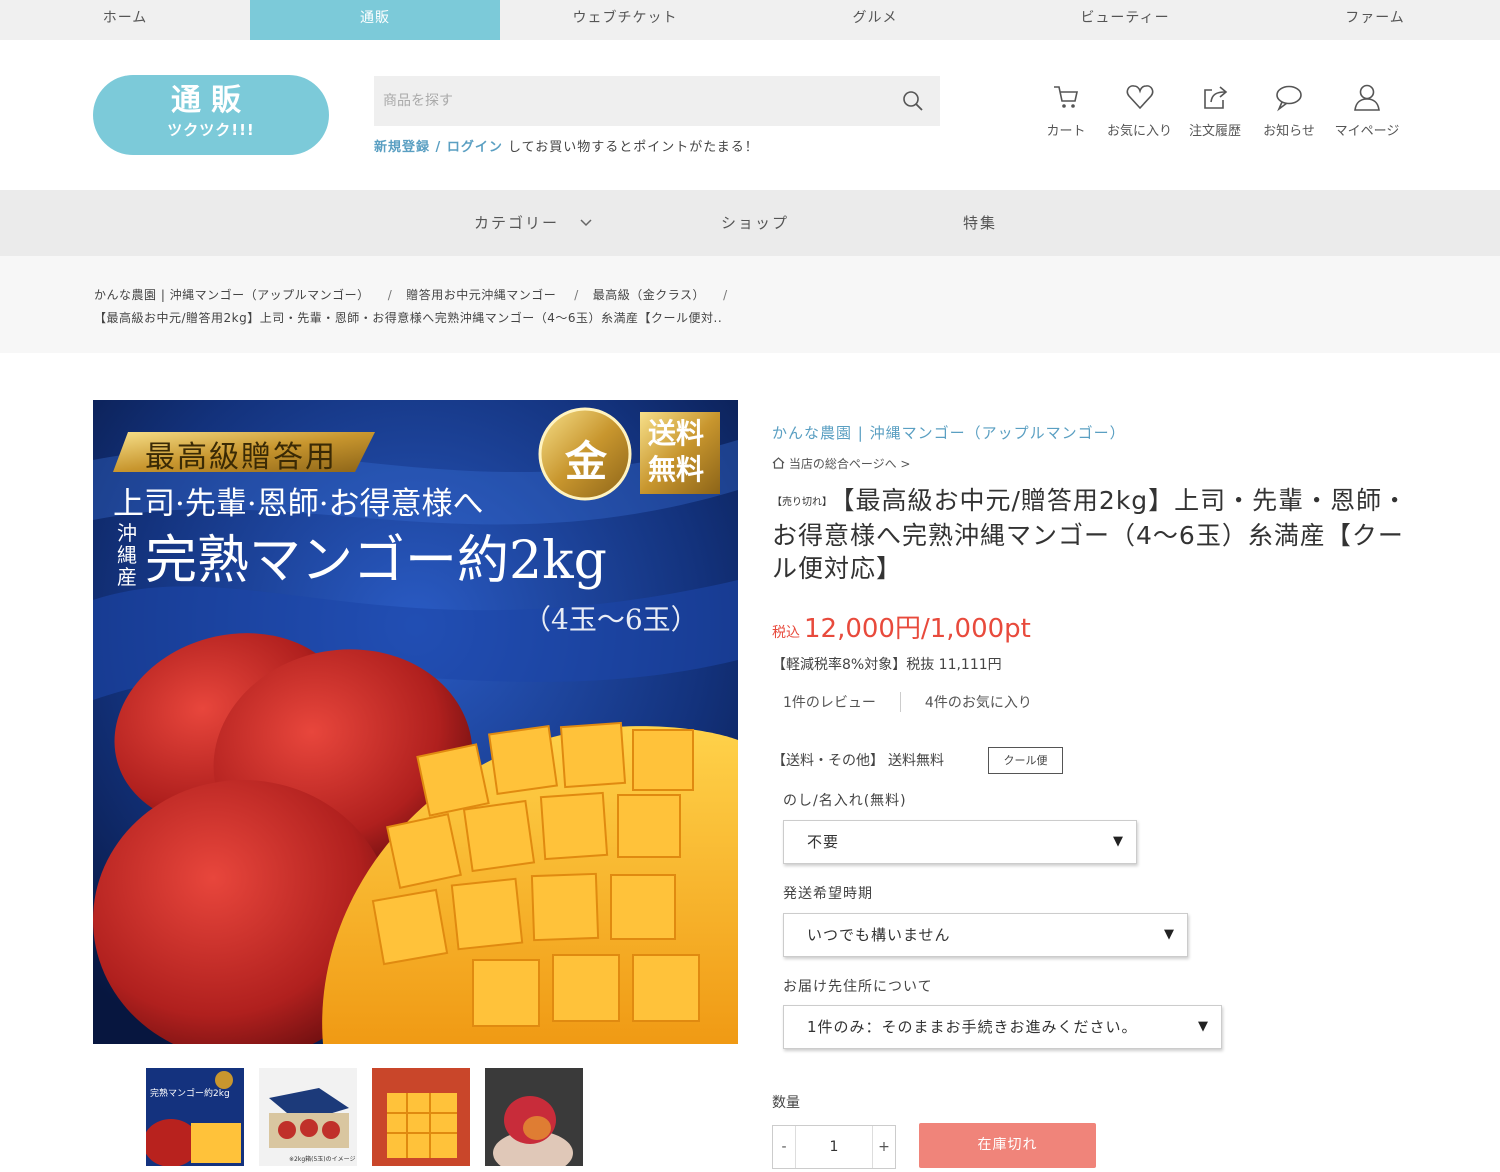 The height and width of the screenshot is (1172, 1500). I want to click on login-link: ログイン, so click(475, 147).